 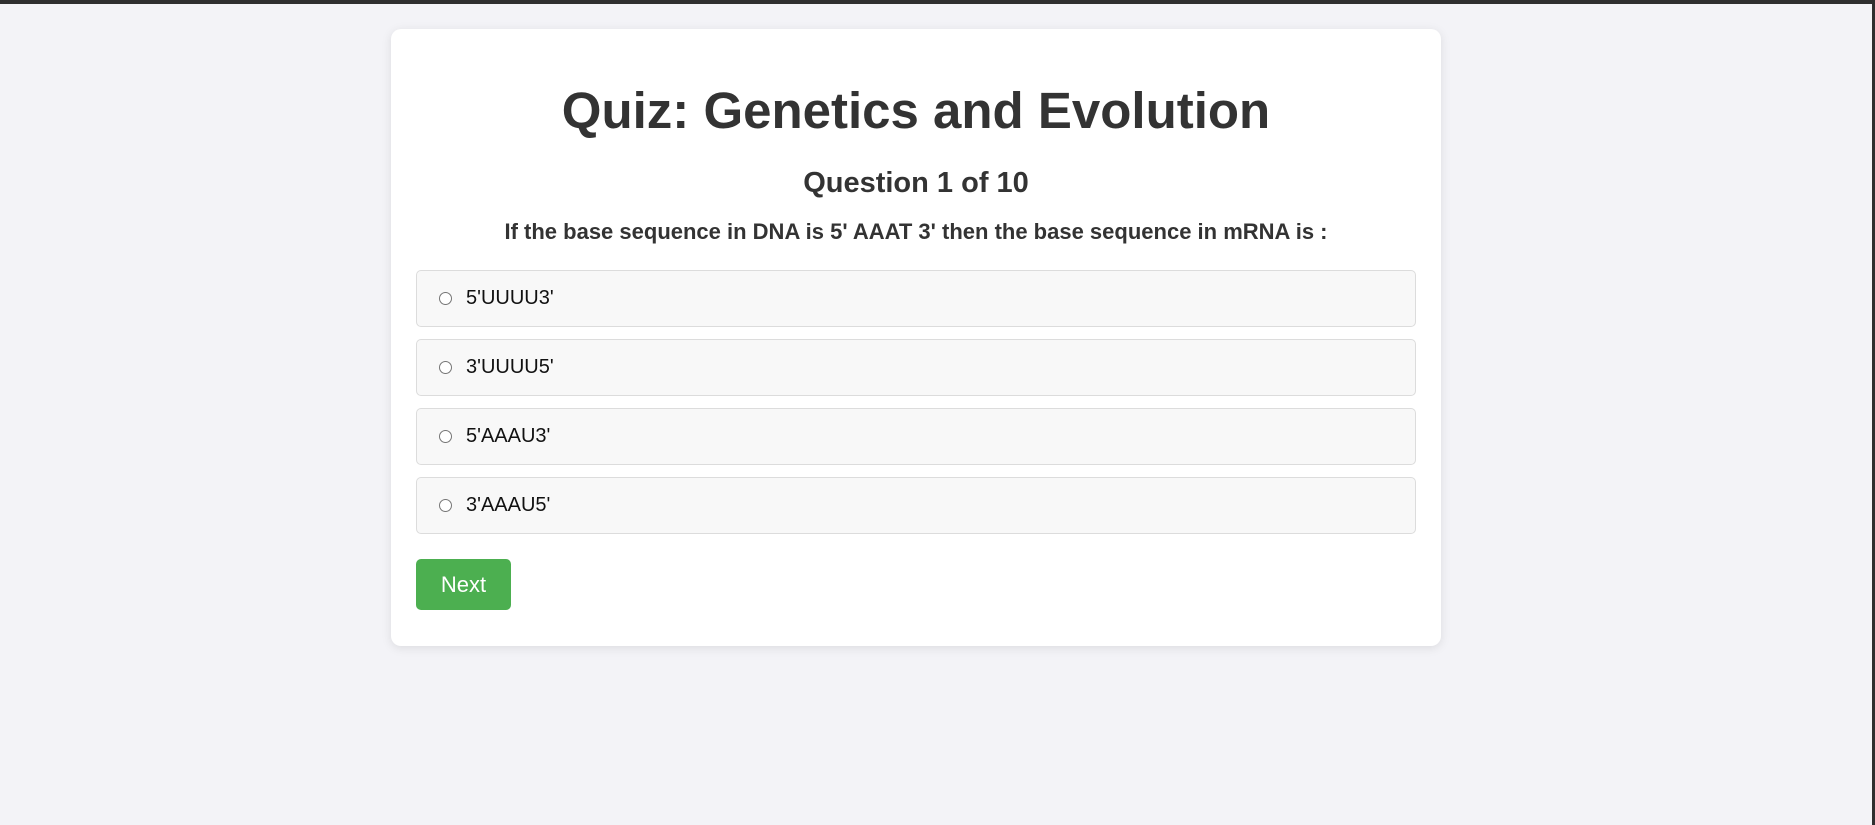 I want to click on answer-option-label: 5'UUUU3', so click(x=510, y=298).